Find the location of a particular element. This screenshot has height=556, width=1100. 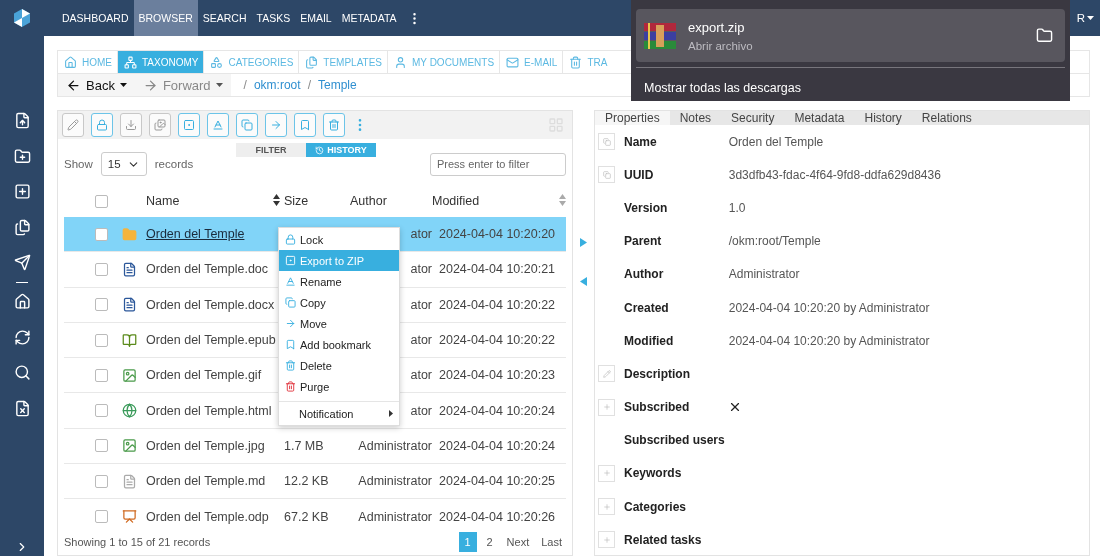

menu-item: Add bookmark is located at coordinates (339, 344).